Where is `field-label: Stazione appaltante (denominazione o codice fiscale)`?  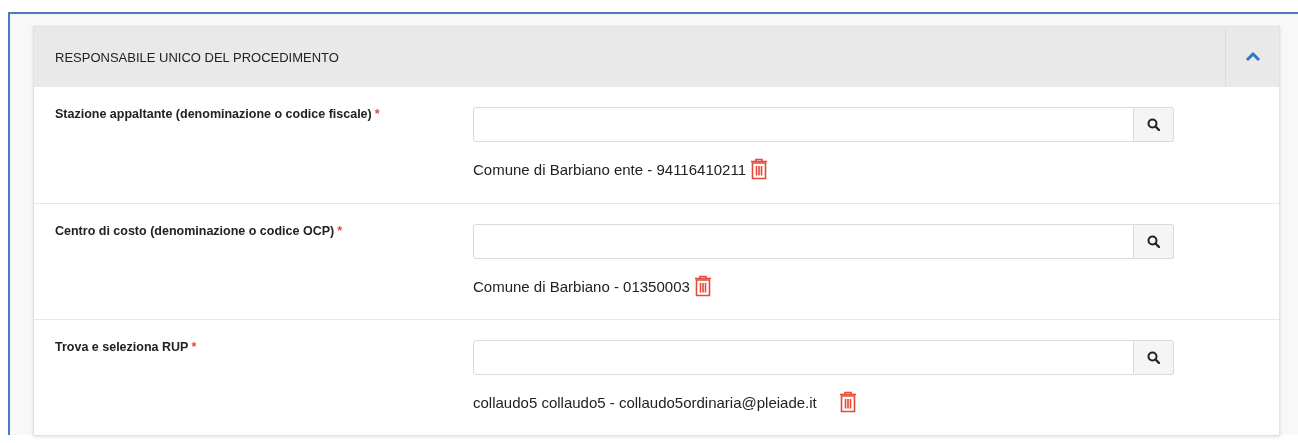 field-label: Stazione appaltante (denominazione o codice fiscale) is located at coordinates (213, 114).